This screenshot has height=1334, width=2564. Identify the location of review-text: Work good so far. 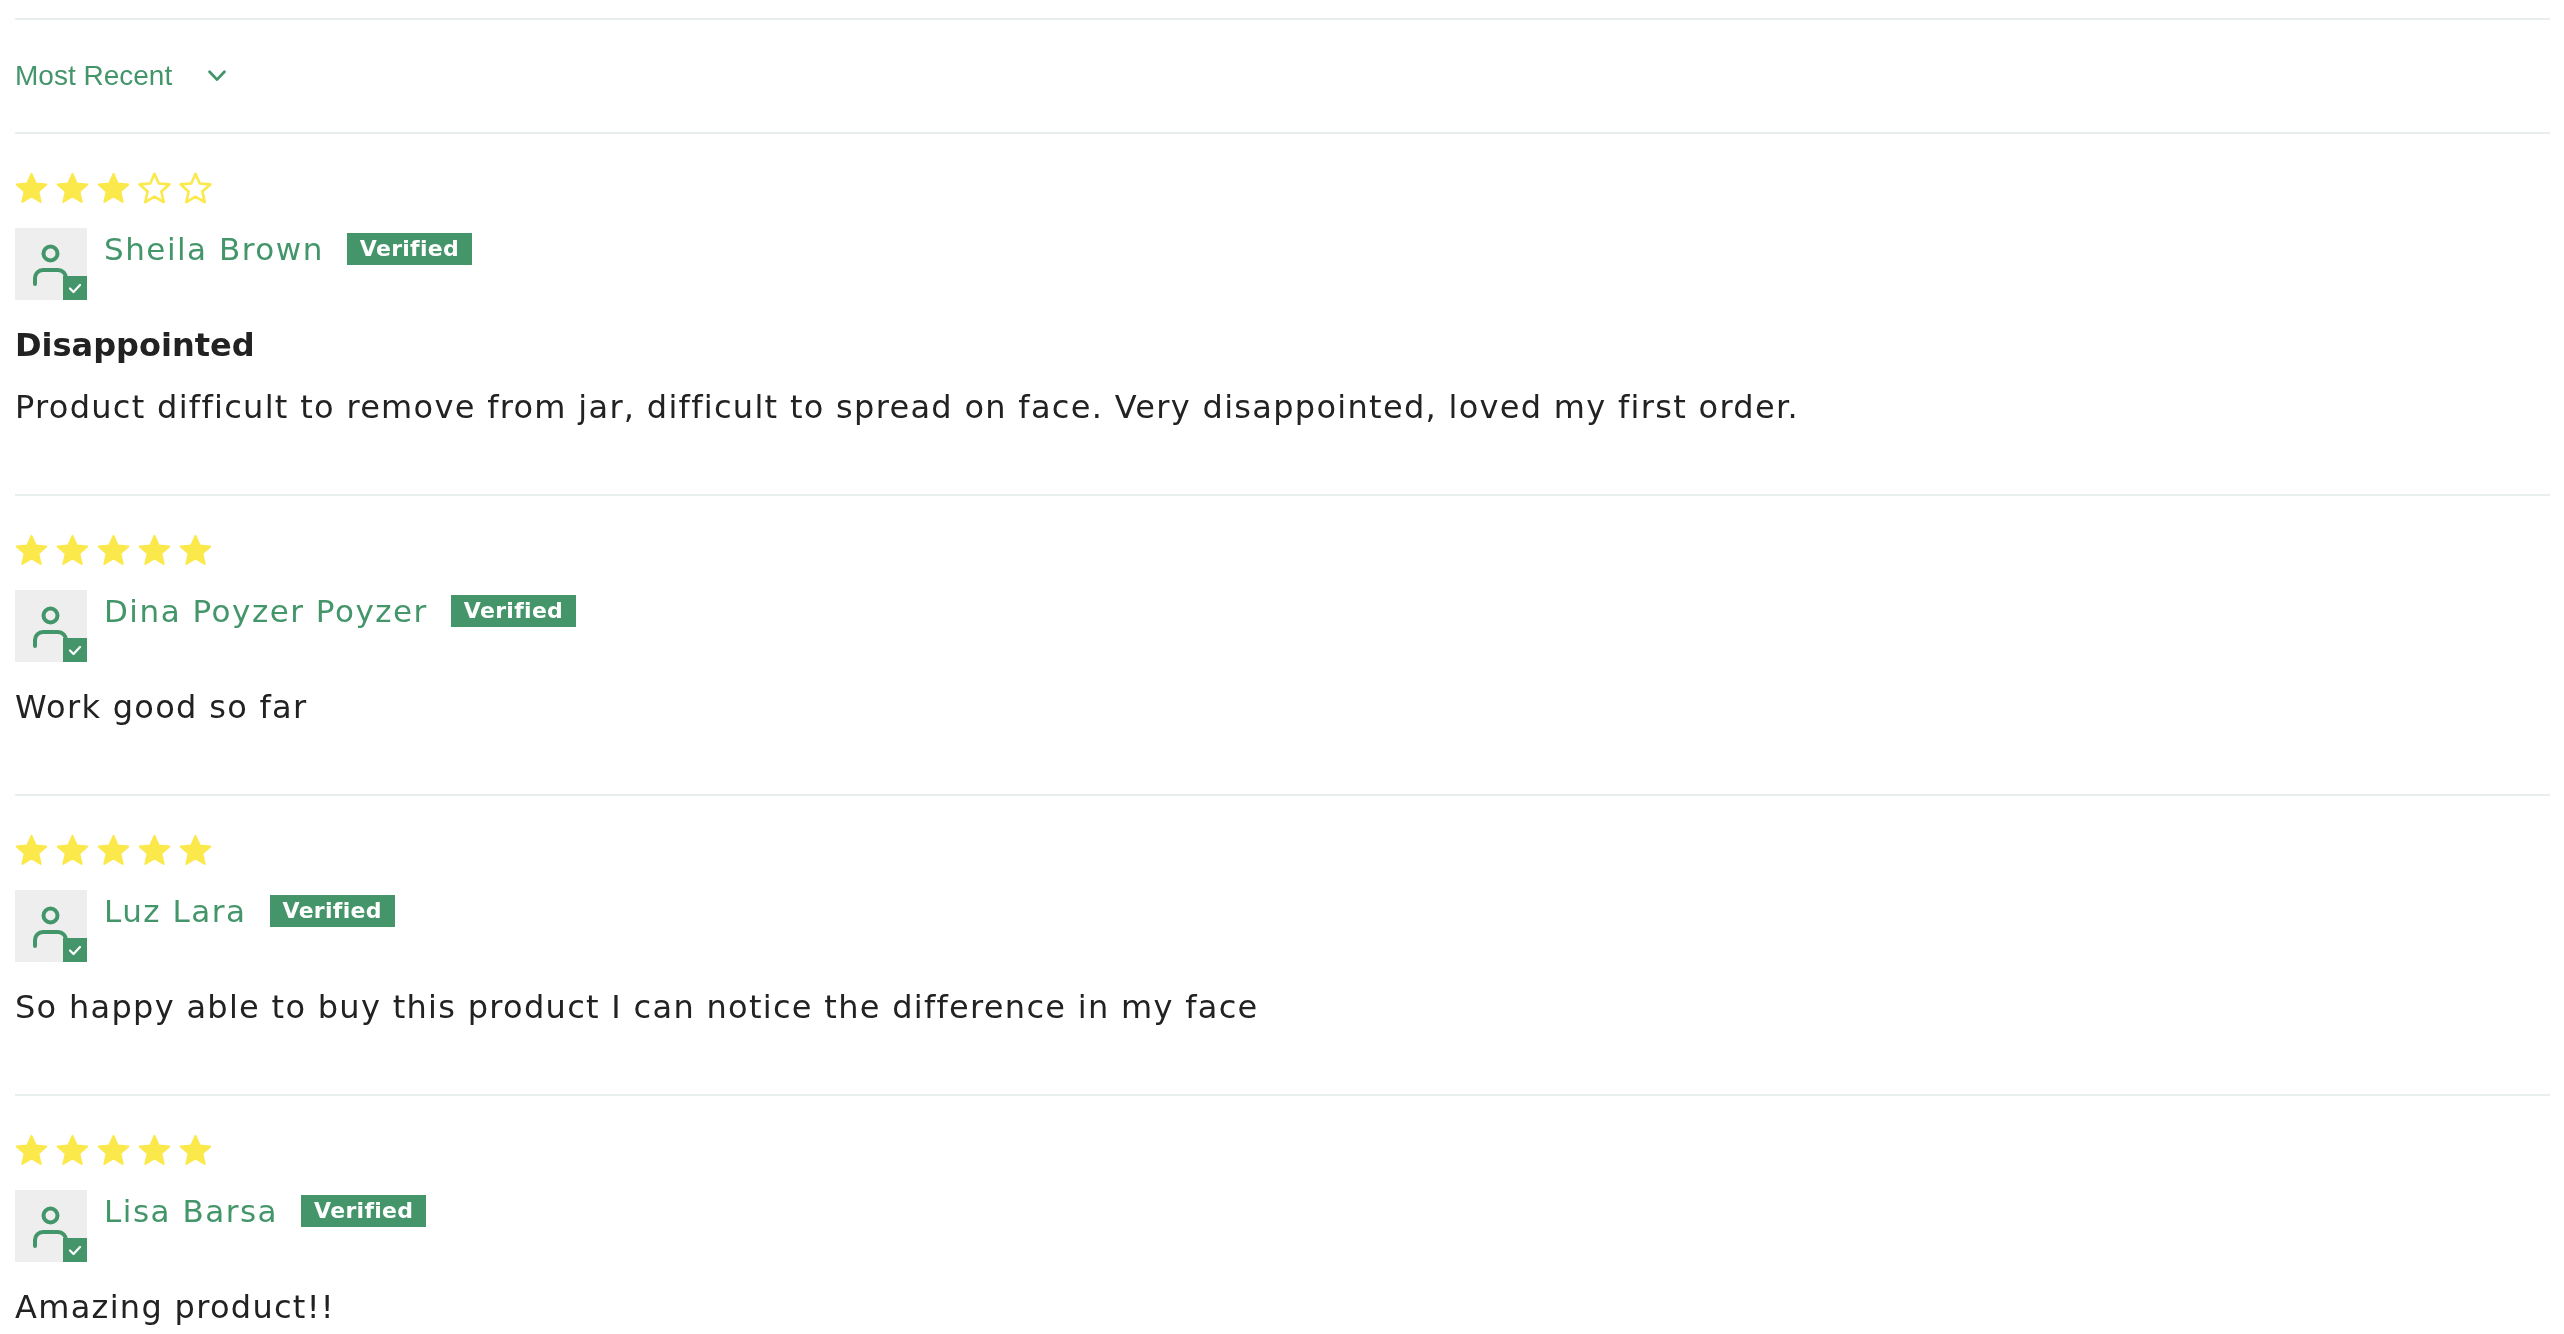
(161, 707).